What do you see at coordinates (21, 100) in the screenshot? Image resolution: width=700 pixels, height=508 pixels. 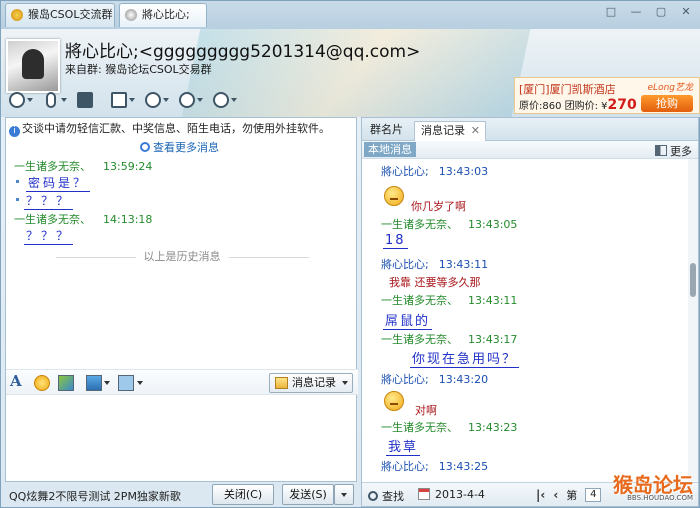 I see `video-icon` at bounding box center [21, 100].